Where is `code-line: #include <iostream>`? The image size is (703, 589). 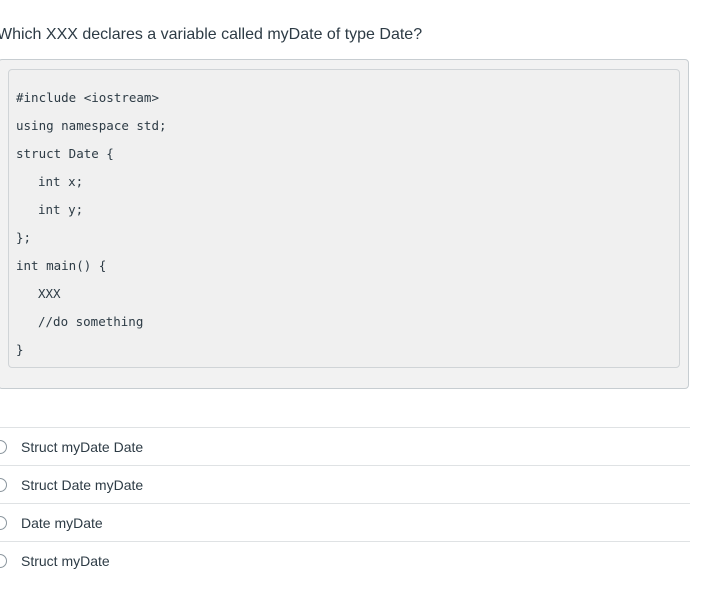 code-line: #include <iostream> is located at coordinates (87, 97).